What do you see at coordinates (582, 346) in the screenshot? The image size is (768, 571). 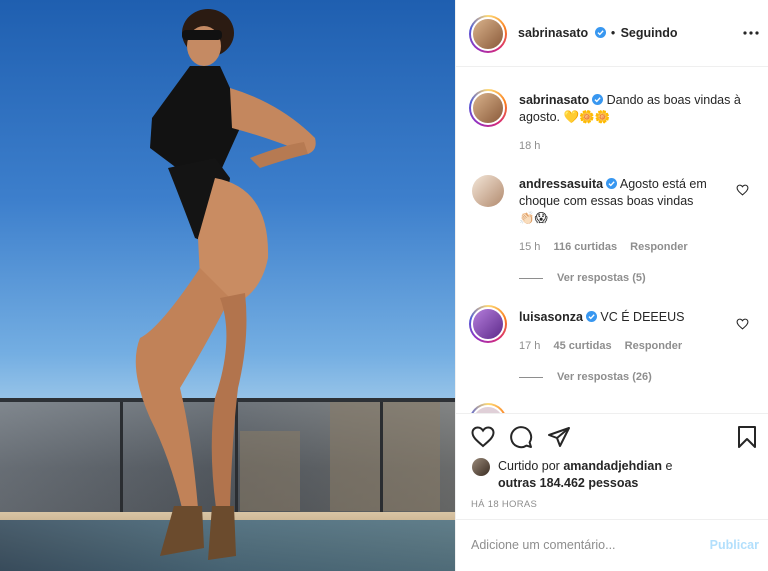 I see `comment-likes: 45 curtidas` at bounding box center [582, 346].